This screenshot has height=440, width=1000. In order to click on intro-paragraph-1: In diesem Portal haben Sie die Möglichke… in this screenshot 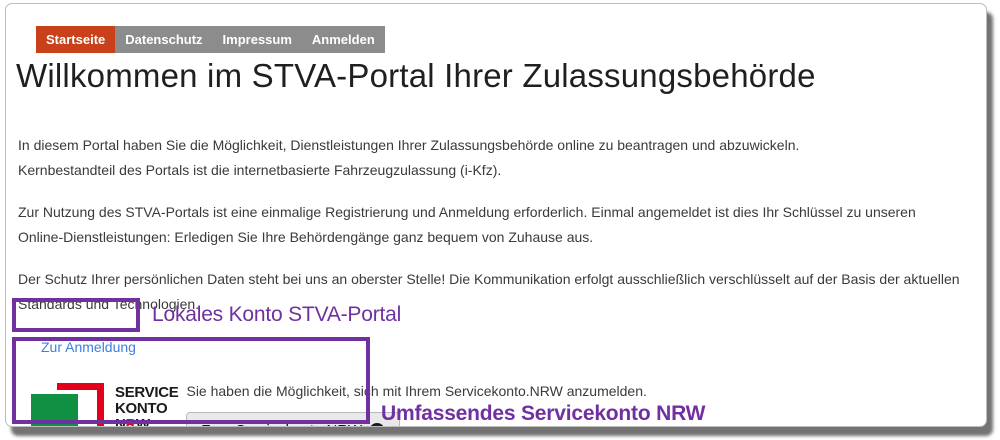, I will do `click(409, 157)`.